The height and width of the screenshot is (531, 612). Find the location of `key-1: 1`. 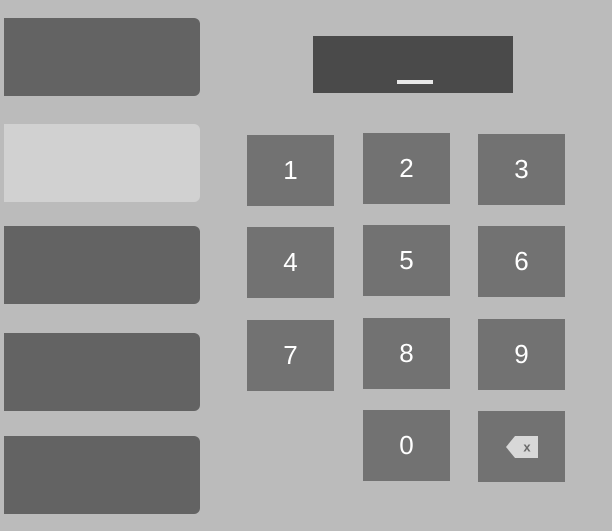

key-1: 1 is located at coordinates (290, 170).